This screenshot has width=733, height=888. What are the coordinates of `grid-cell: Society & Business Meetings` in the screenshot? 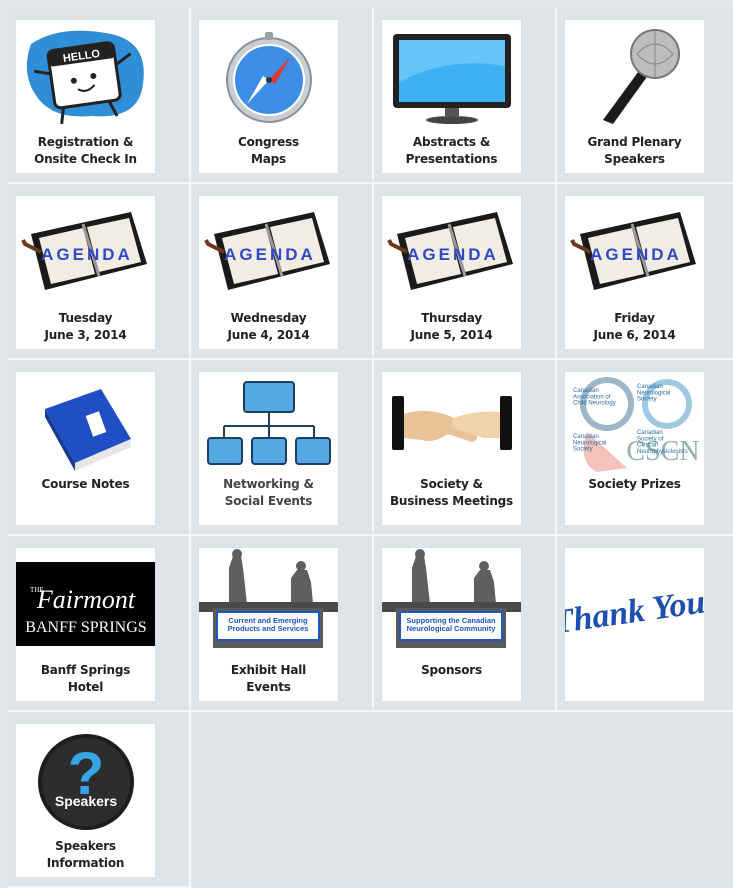 It's located at (465, 448).